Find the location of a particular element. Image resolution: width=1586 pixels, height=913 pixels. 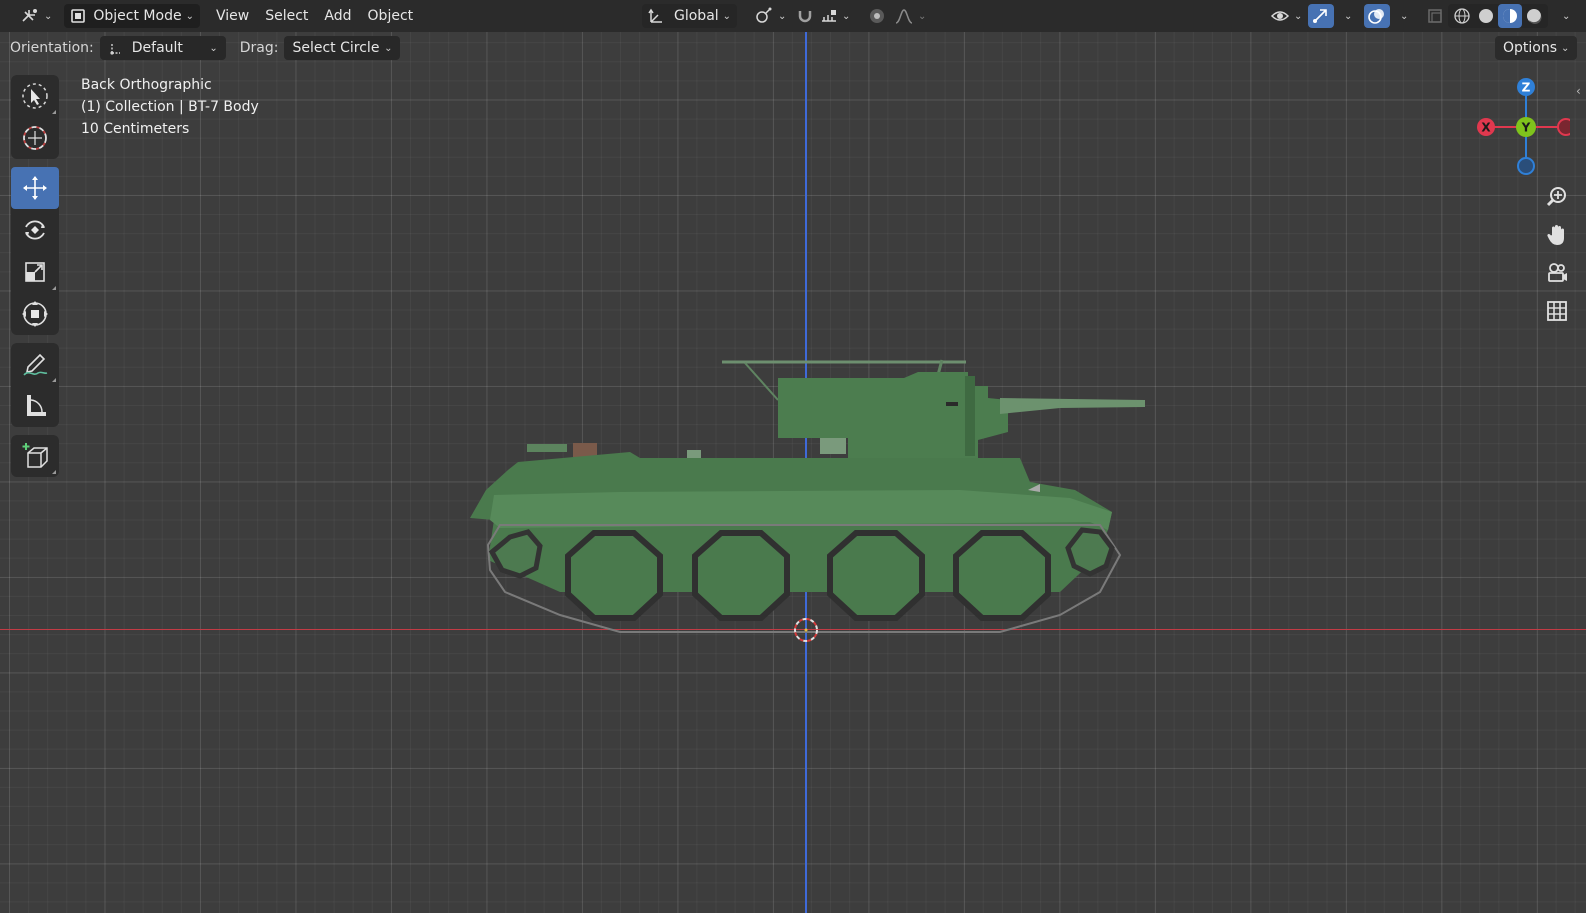

gizmo-options: ⌄ is located at coordinates (1346, 16).